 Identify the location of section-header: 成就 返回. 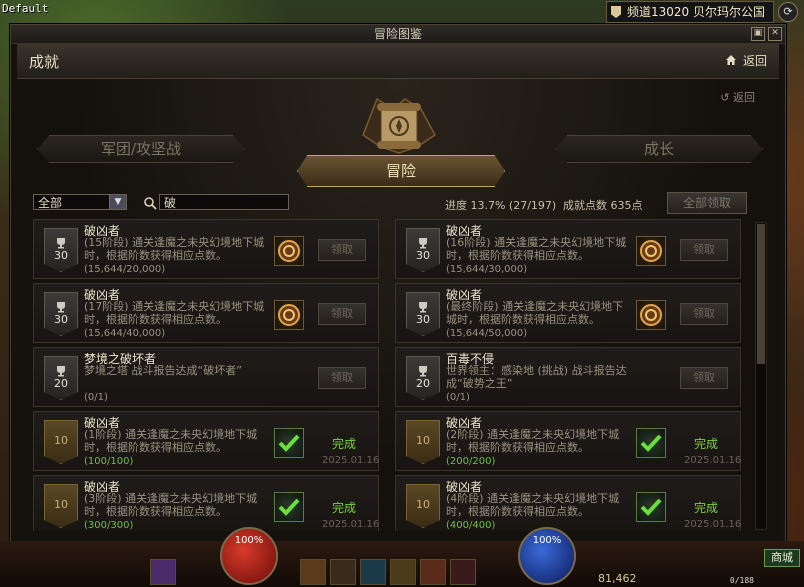
(398, 61).